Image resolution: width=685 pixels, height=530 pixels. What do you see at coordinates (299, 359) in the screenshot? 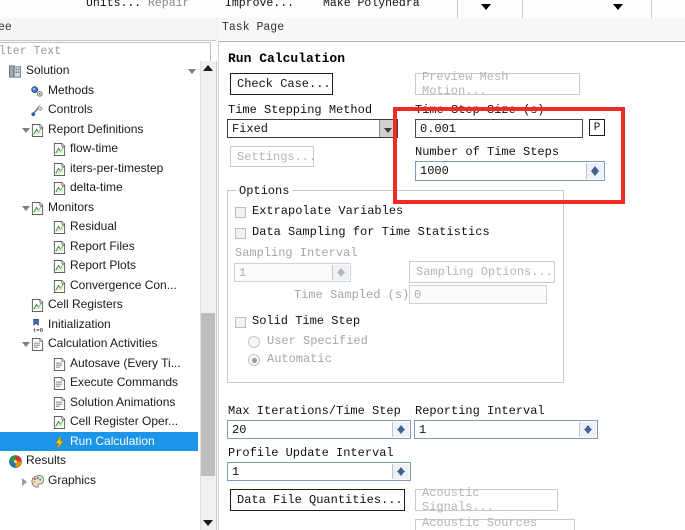
I see `automatic-label: Automatic` at bounding box center [299, 359].